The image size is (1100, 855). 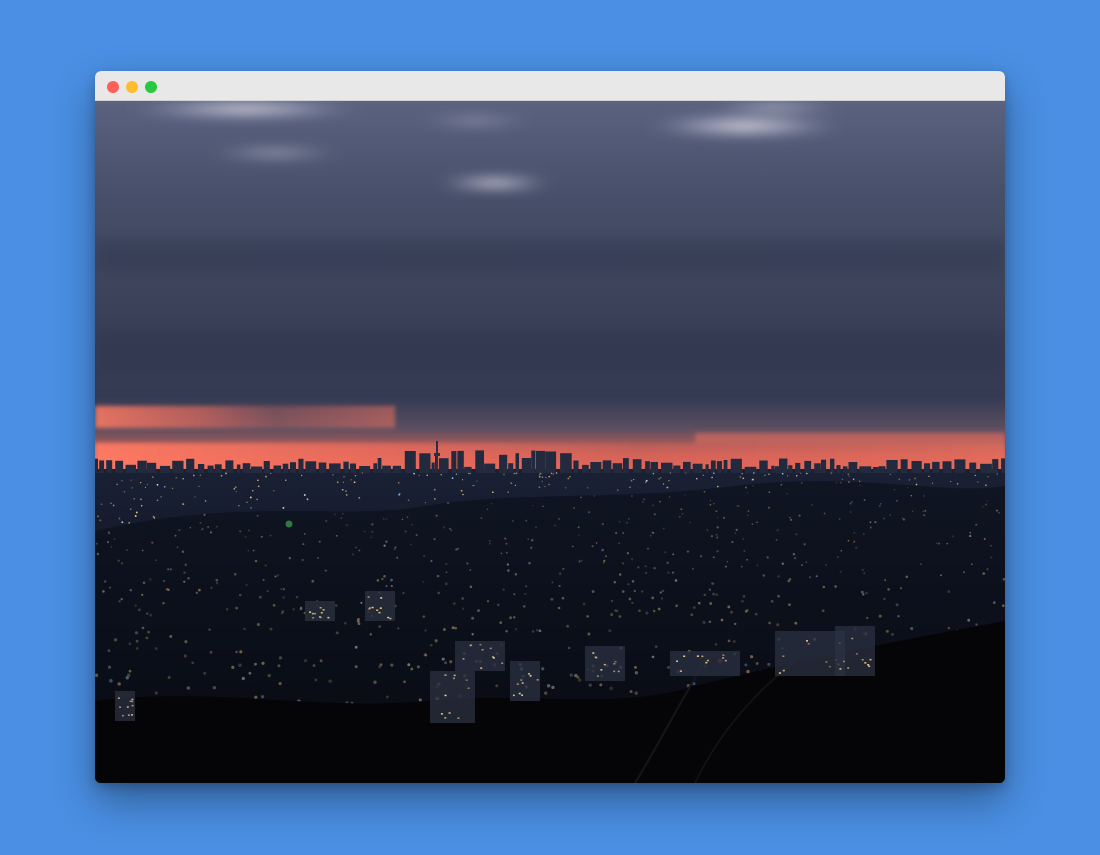 I want to click on midground-building, so click(x=705, y=663).